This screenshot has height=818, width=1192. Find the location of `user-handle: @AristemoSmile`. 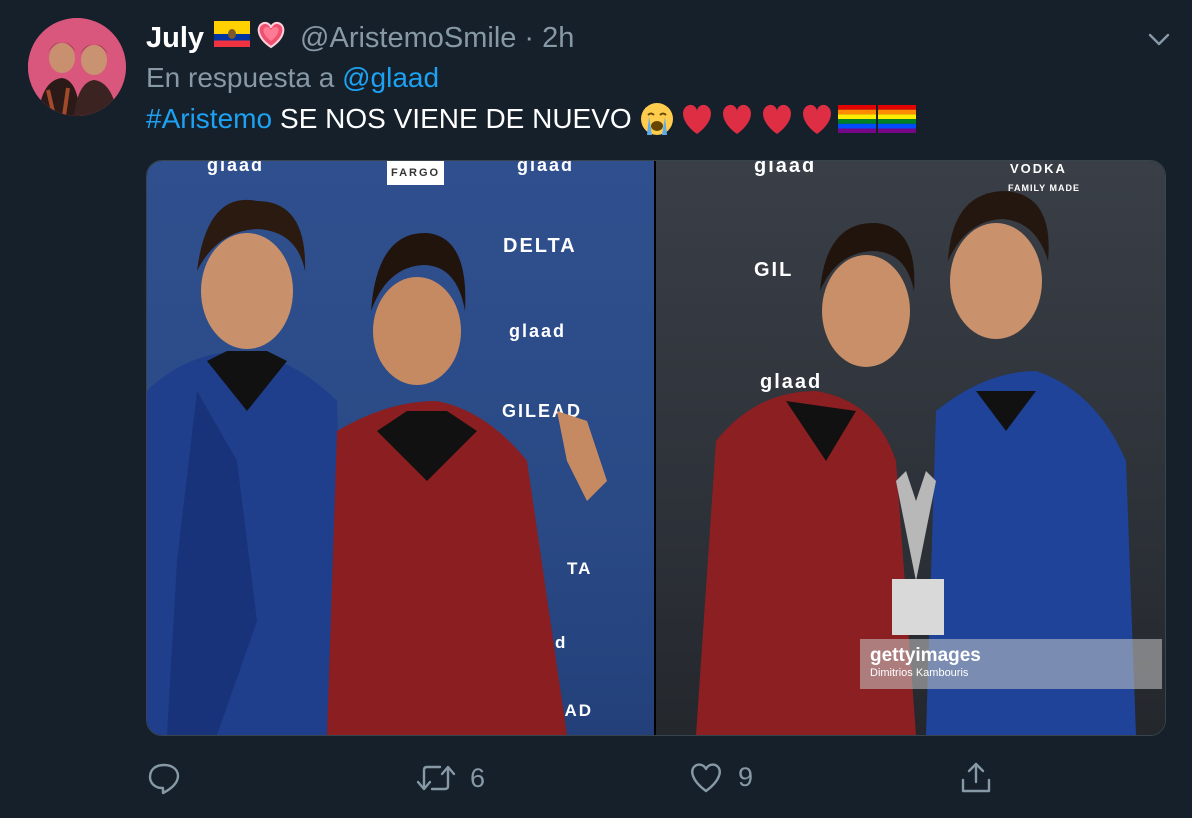

user-handle: @AristemoSmile is located at coordinates (408, 38).